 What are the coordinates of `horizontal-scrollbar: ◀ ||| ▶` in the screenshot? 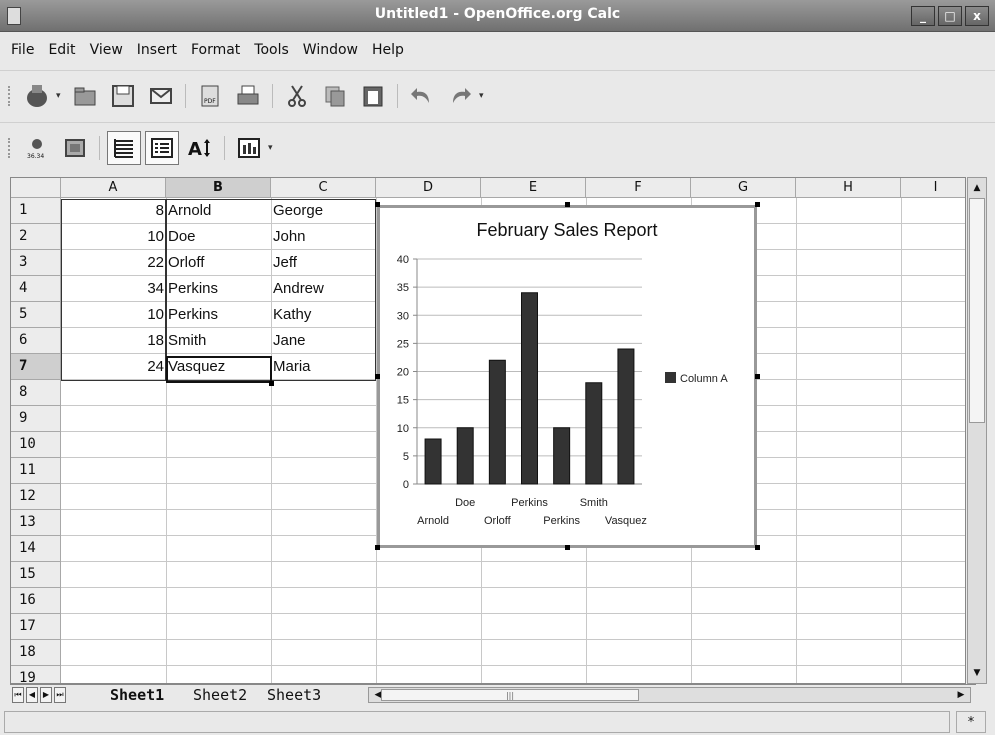 It's located at (669, 695).